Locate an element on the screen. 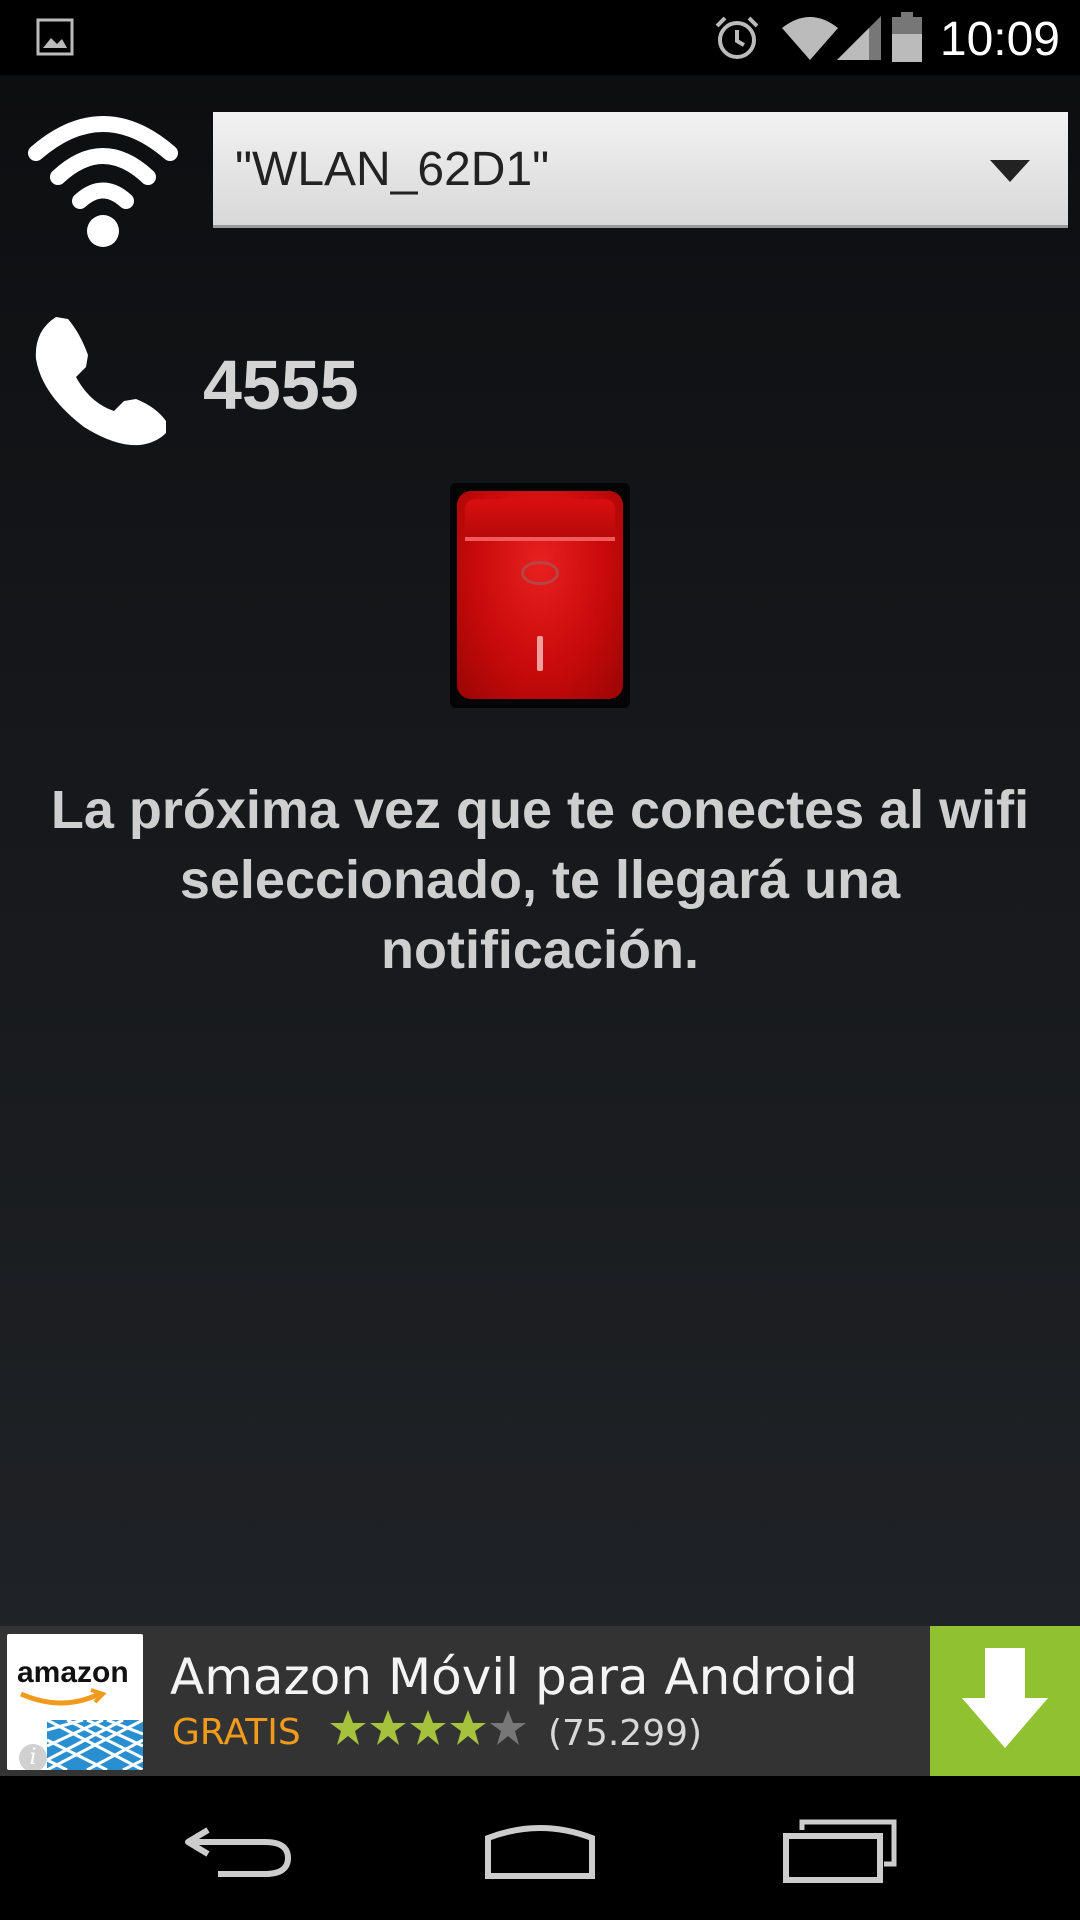 The height and width of the screenshot is (1920, 1080). amazon-logo: amazon i is located at coordinates (75, 1702).